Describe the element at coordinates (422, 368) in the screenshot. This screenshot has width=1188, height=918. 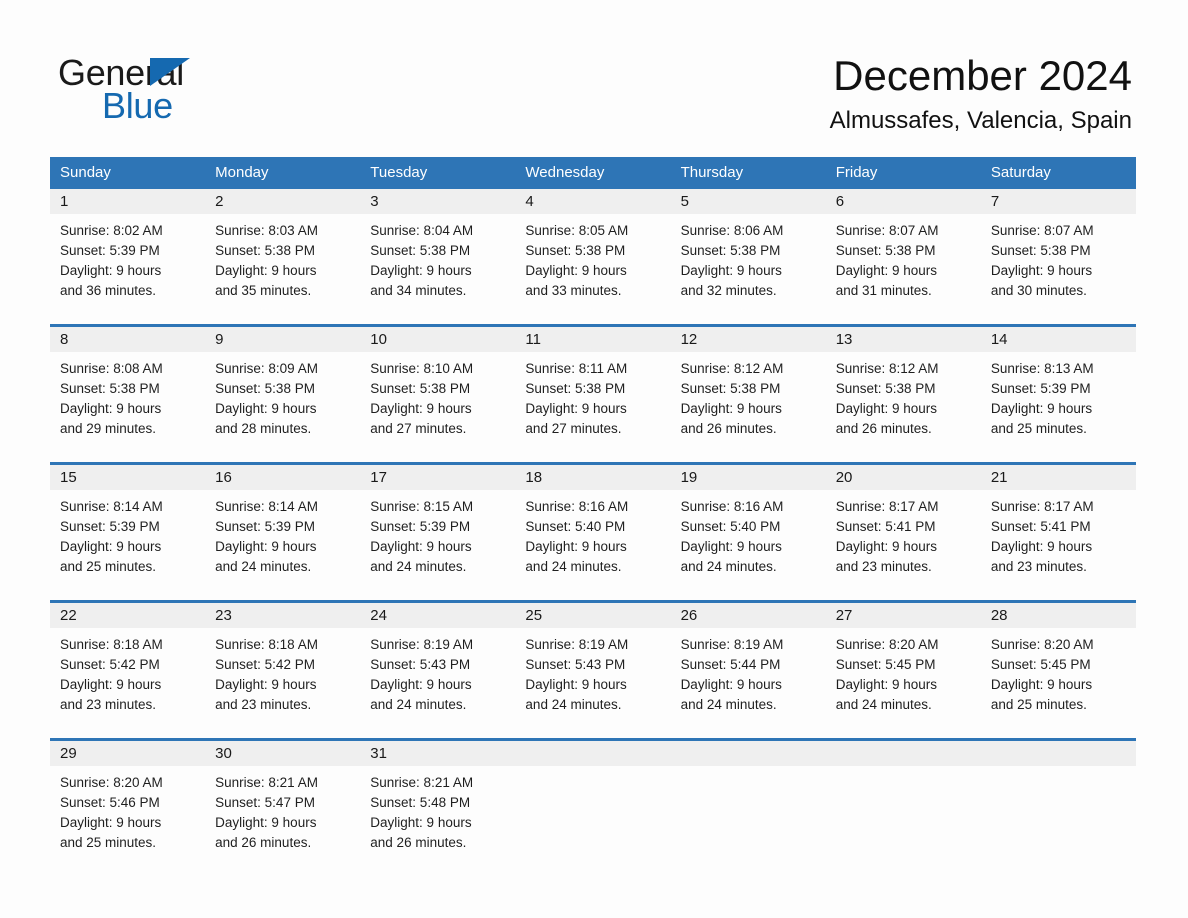
I see `sunrise-text: Sunrise: 8:10 AM` at that location.